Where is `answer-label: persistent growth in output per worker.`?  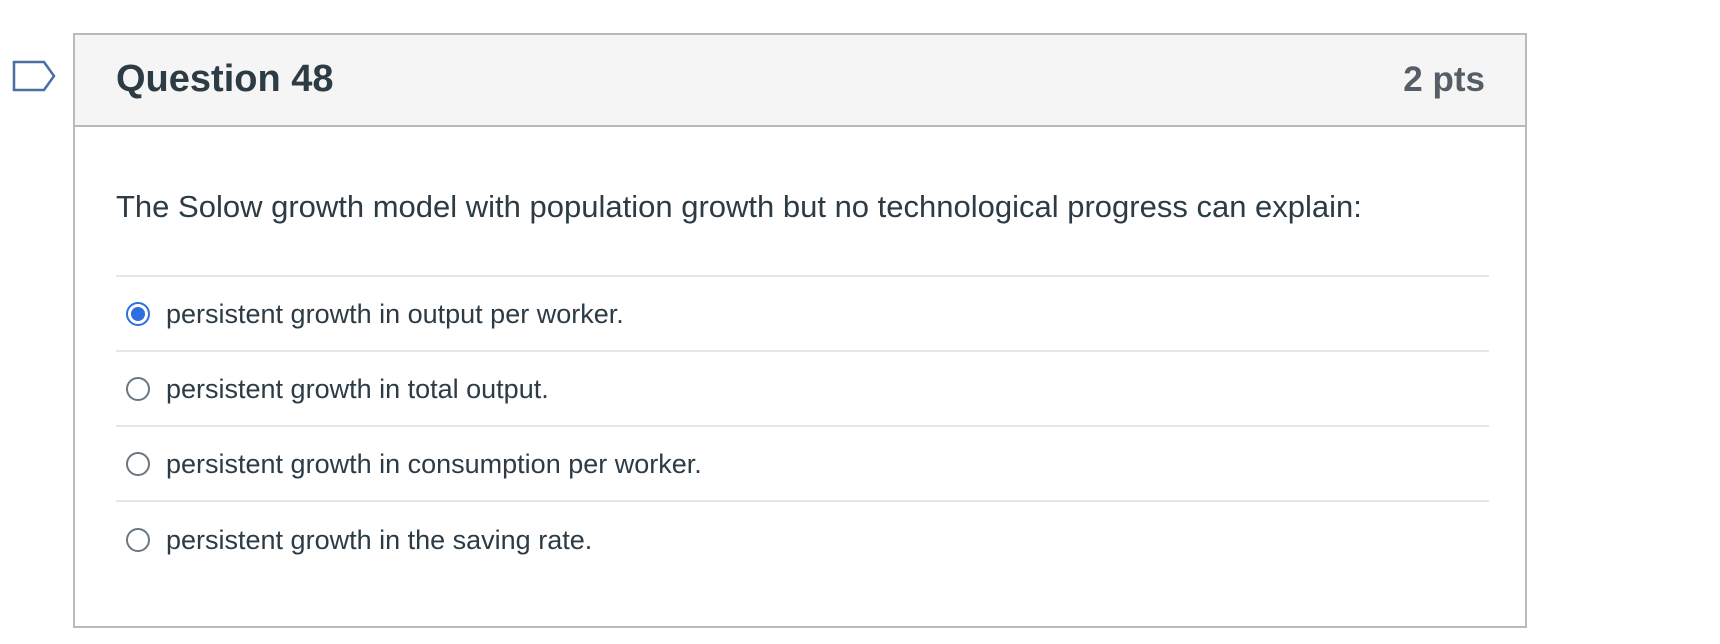
answer-label: persistent growth in output per worker. is located at coordinates (395, 313).